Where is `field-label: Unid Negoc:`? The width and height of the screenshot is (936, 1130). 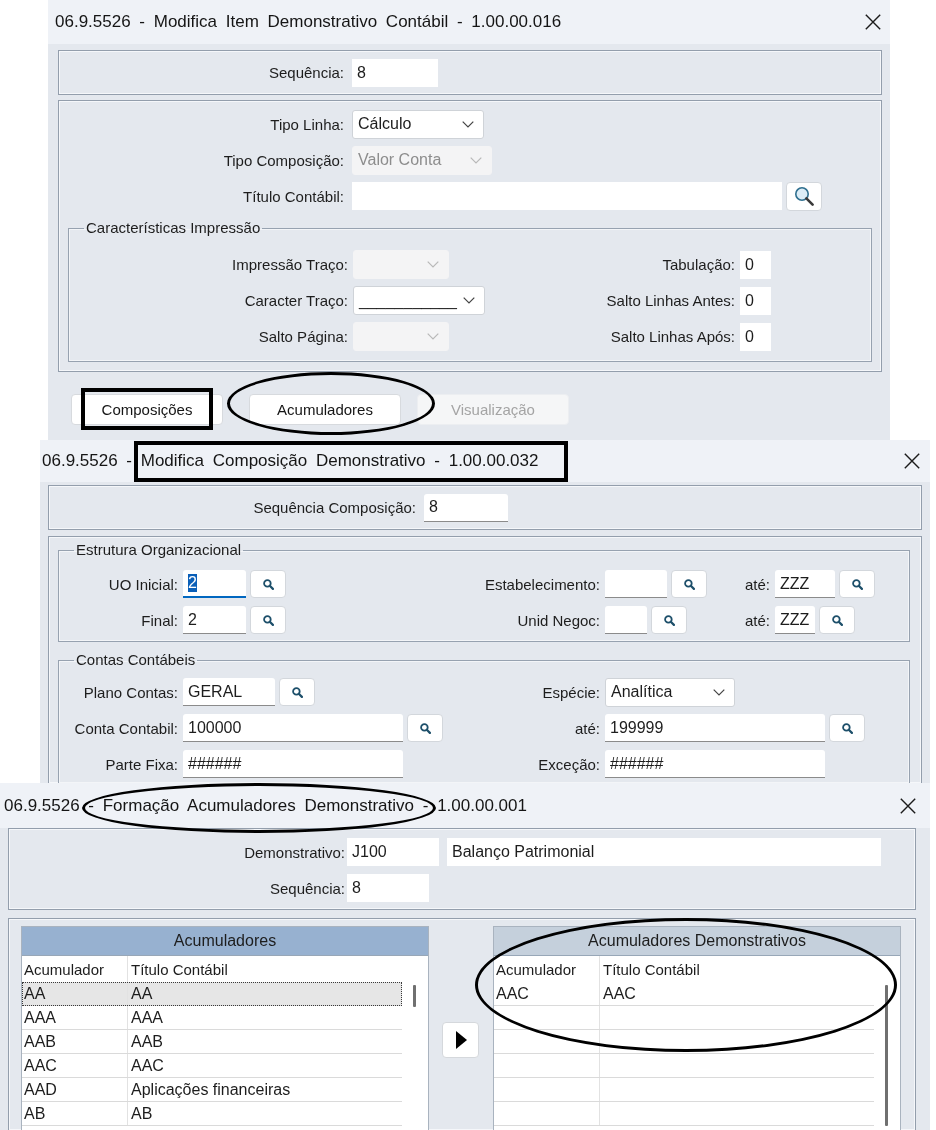
field-label: Unid Negoc: is located at coordinates (558, 620).